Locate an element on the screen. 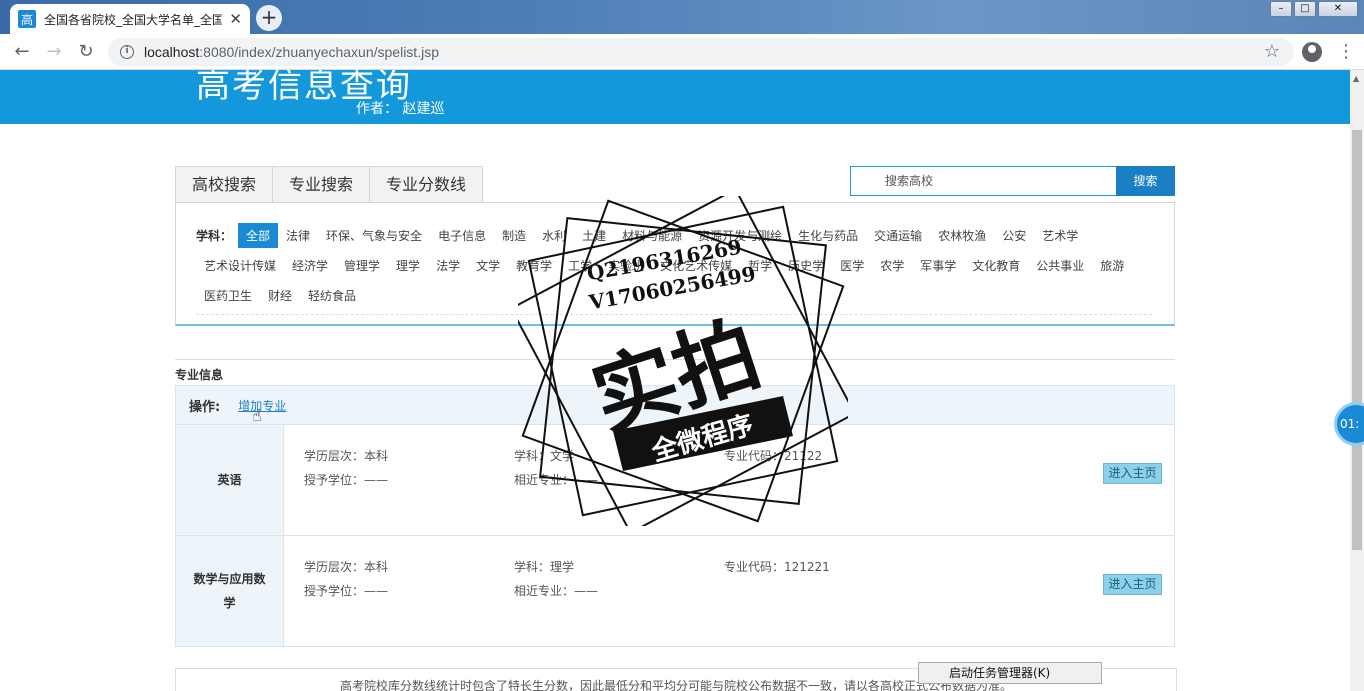 Image resolution: width=1364 pixels, height=691 pixels. reload-icon: ↻ is located at coordinates (86, 52).